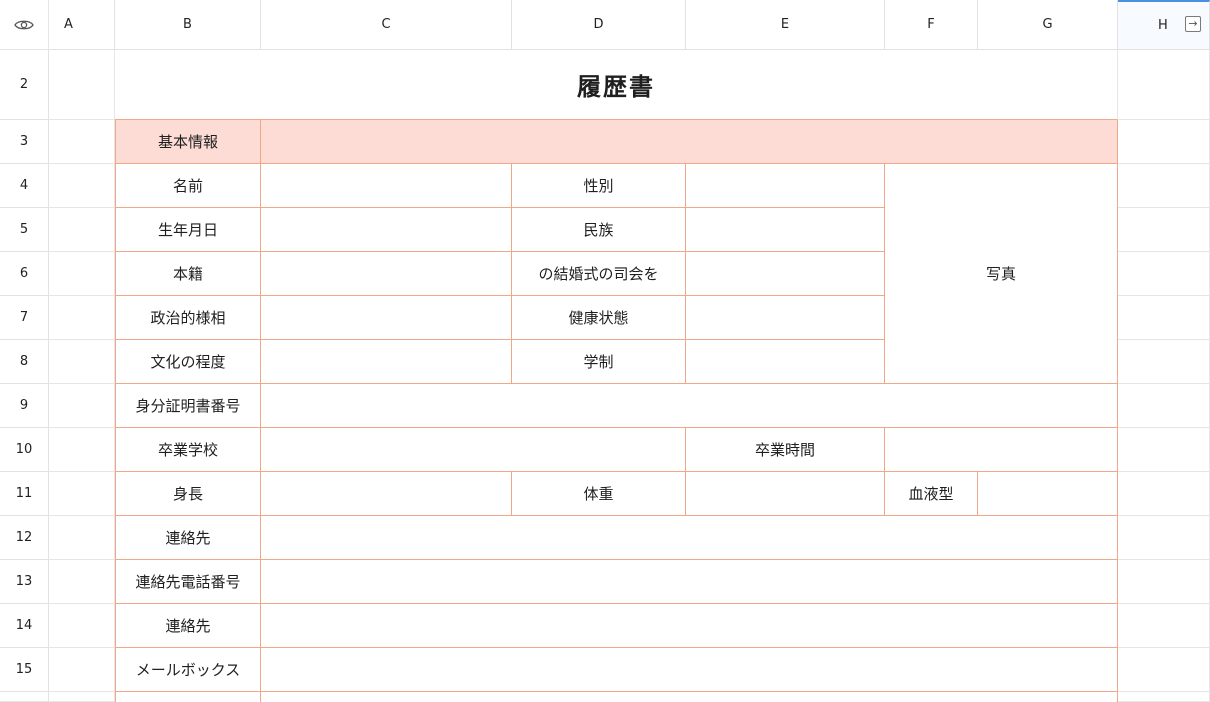 The height and width of the screenshot is (702, 1210). I want to click on input-hometown, so click(386, 274).